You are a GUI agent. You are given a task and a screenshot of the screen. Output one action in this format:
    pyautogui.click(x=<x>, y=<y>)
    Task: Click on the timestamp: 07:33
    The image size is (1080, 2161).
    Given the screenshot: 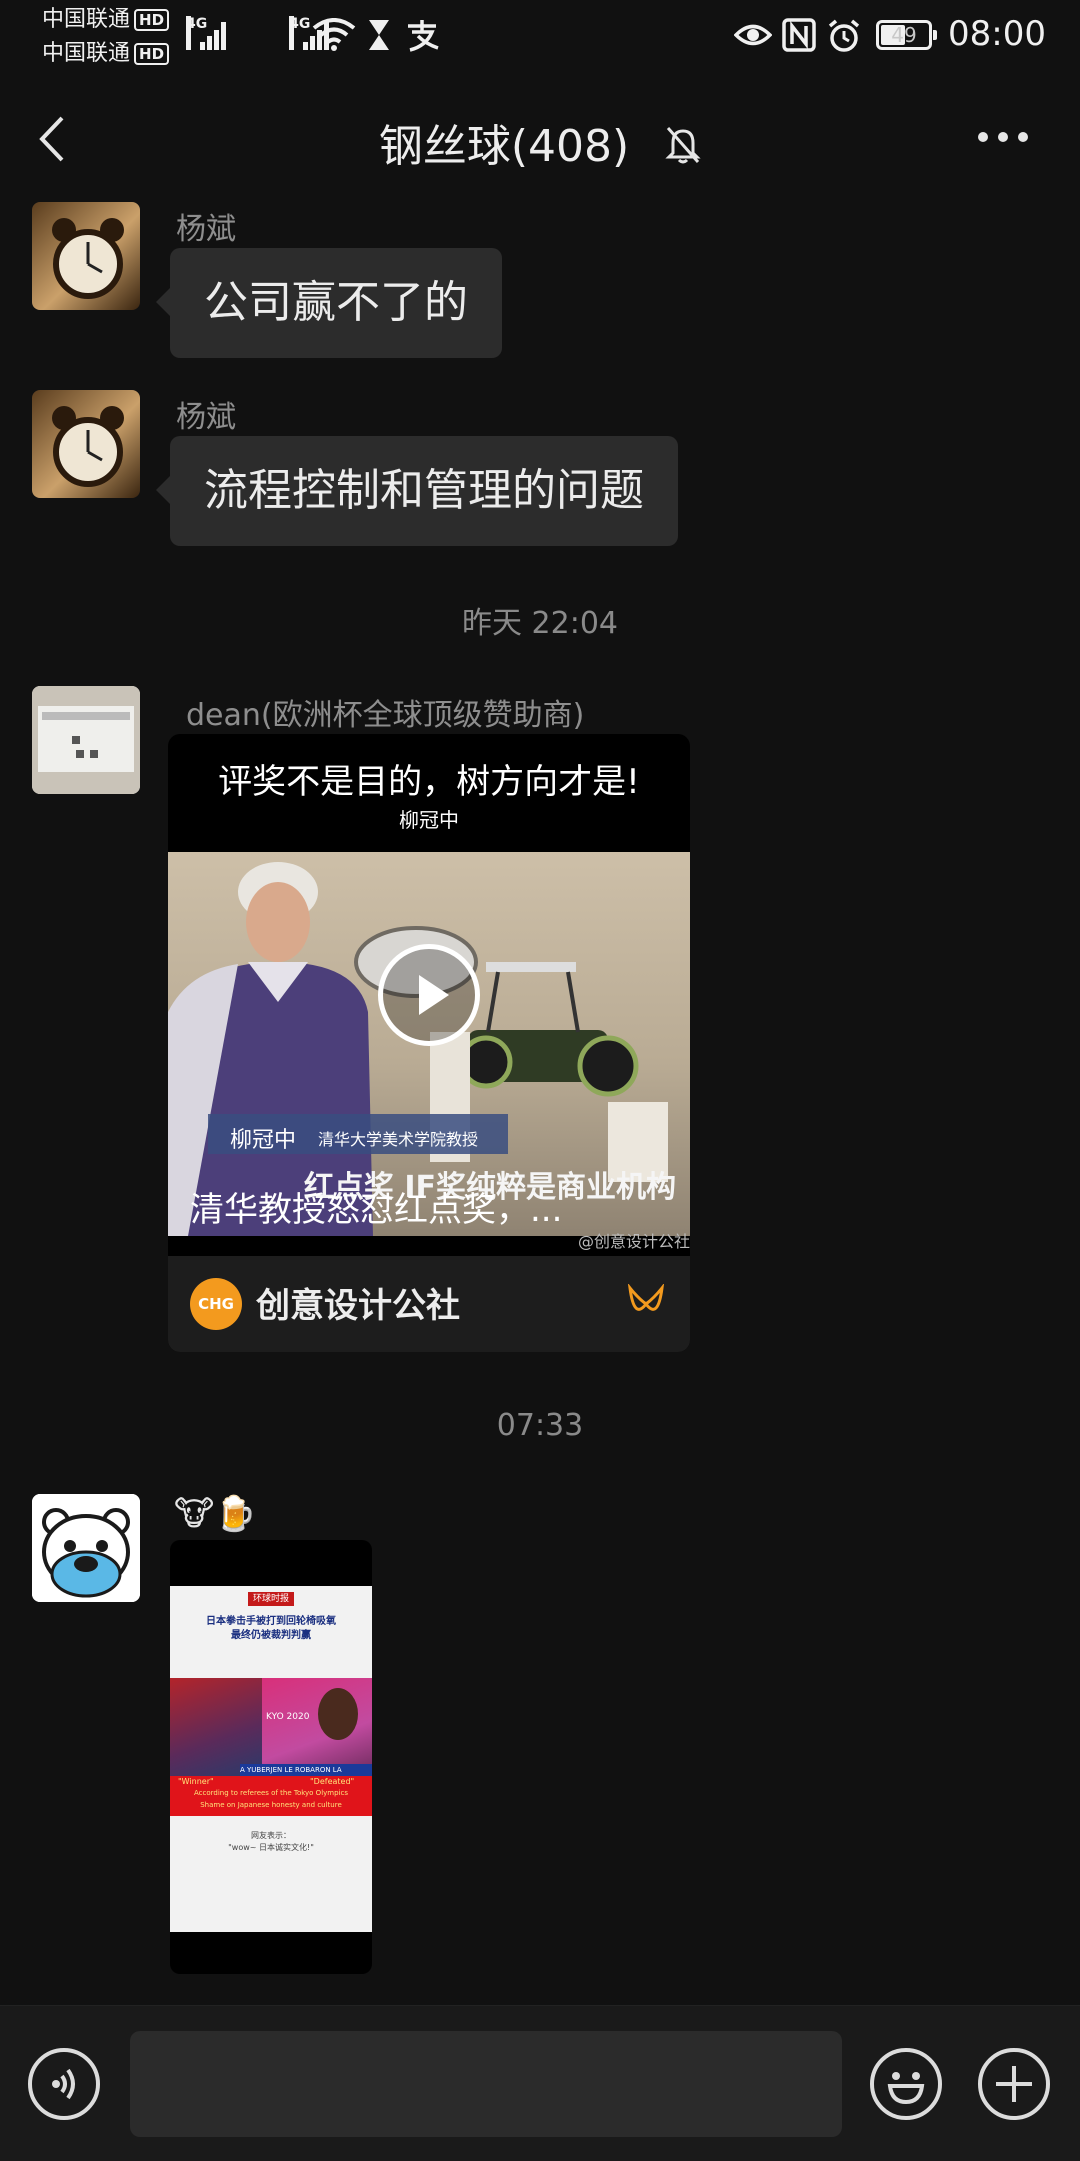 What is the action you would take?
    pyautogui.click(x=540, y=1425)
    